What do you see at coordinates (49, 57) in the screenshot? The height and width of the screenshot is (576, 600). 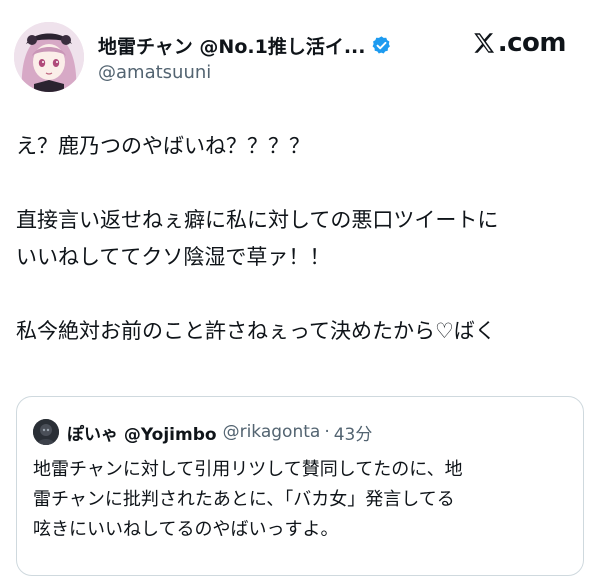 I see `anime-girl-avatar-icon` at bounding box center [49, 57].